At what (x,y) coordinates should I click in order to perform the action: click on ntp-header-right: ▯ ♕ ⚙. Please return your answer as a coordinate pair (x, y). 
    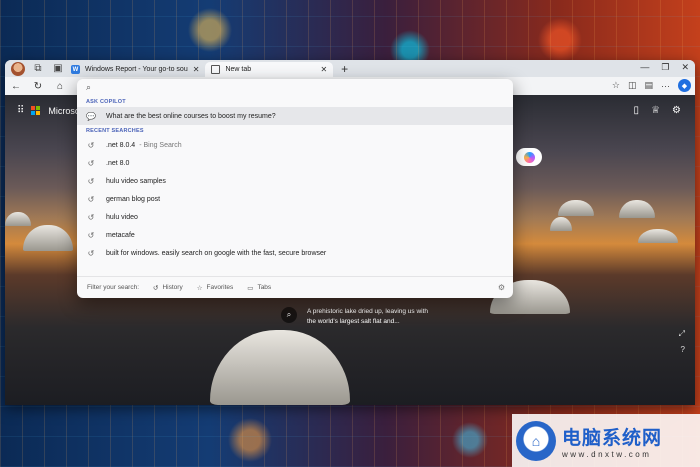
    Looking at the image, I should click on (657, 110).